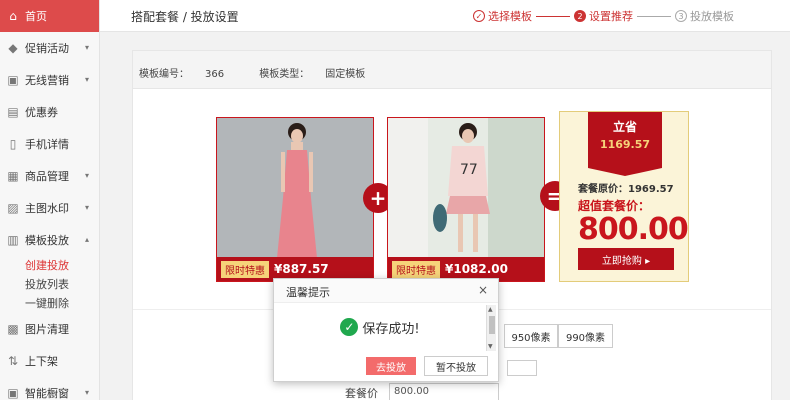 Image resolution: width=790 pixels, height=400 pixels. Describe the element at coordinates (712, 16) in the screenshot. I see `step-label: 投放模板` at that location.